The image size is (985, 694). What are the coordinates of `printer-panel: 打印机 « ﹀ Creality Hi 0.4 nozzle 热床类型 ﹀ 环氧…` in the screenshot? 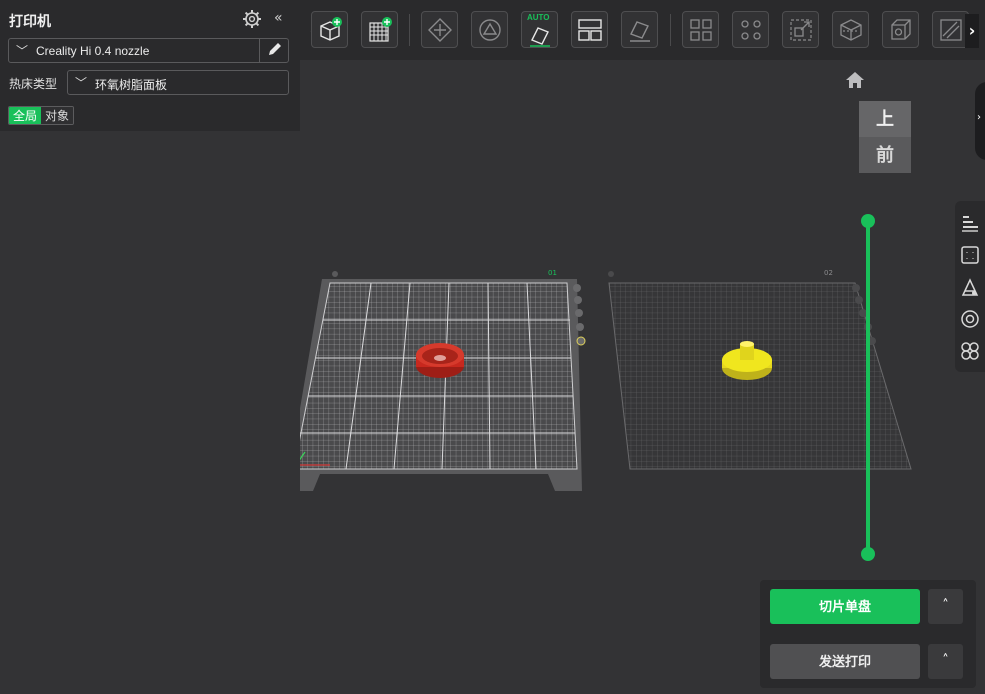 It's located at (150, 65).